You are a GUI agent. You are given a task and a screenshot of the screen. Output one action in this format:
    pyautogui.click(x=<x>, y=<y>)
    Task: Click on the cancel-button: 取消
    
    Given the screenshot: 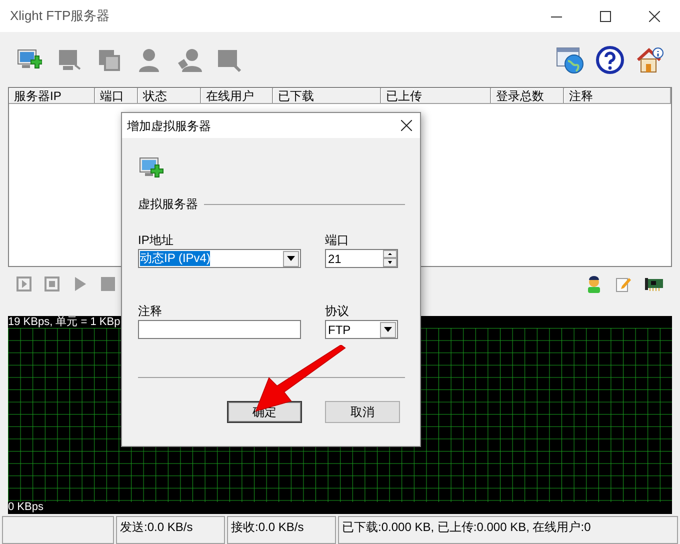 What is the action you would take?
    pyautogui.click(x=362, y=412)
    